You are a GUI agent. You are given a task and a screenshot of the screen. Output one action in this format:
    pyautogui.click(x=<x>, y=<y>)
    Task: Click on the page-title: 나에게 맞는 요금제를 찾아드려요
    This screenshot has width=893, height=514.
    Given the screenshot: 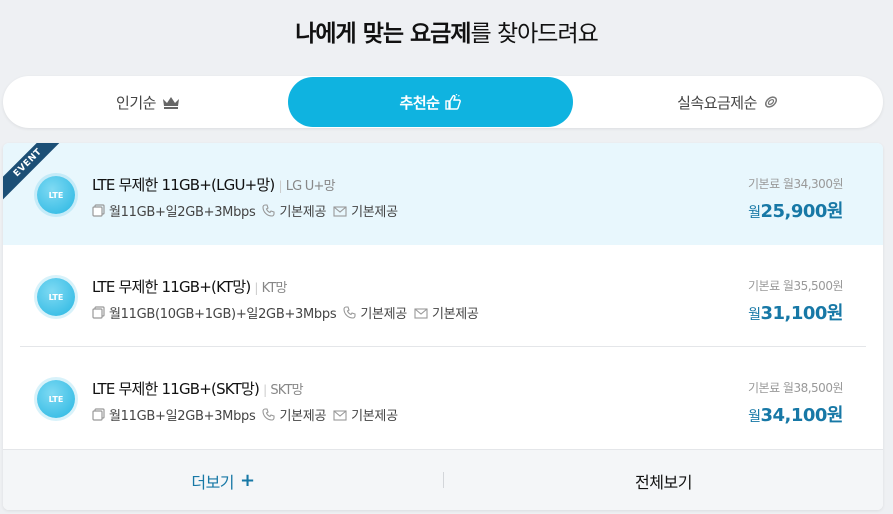 What is the action you would take?
    pyautogui.click(x=446, y=31)
    